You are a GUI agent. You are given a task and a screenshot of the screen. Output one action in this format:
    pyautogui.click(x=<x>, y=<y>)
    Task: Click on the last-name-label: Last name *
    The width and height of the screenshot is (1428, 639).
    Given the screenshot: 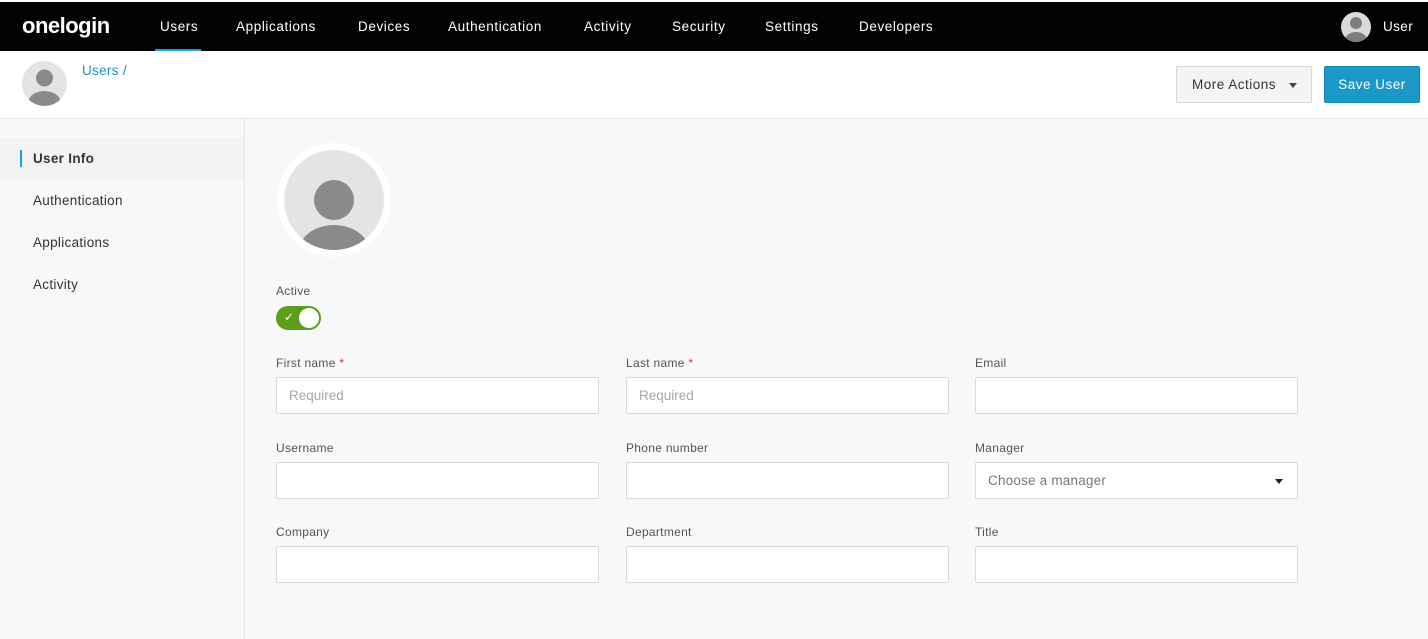 What is the action you would take?
    pyautogui.click(x=660, y=363)
    